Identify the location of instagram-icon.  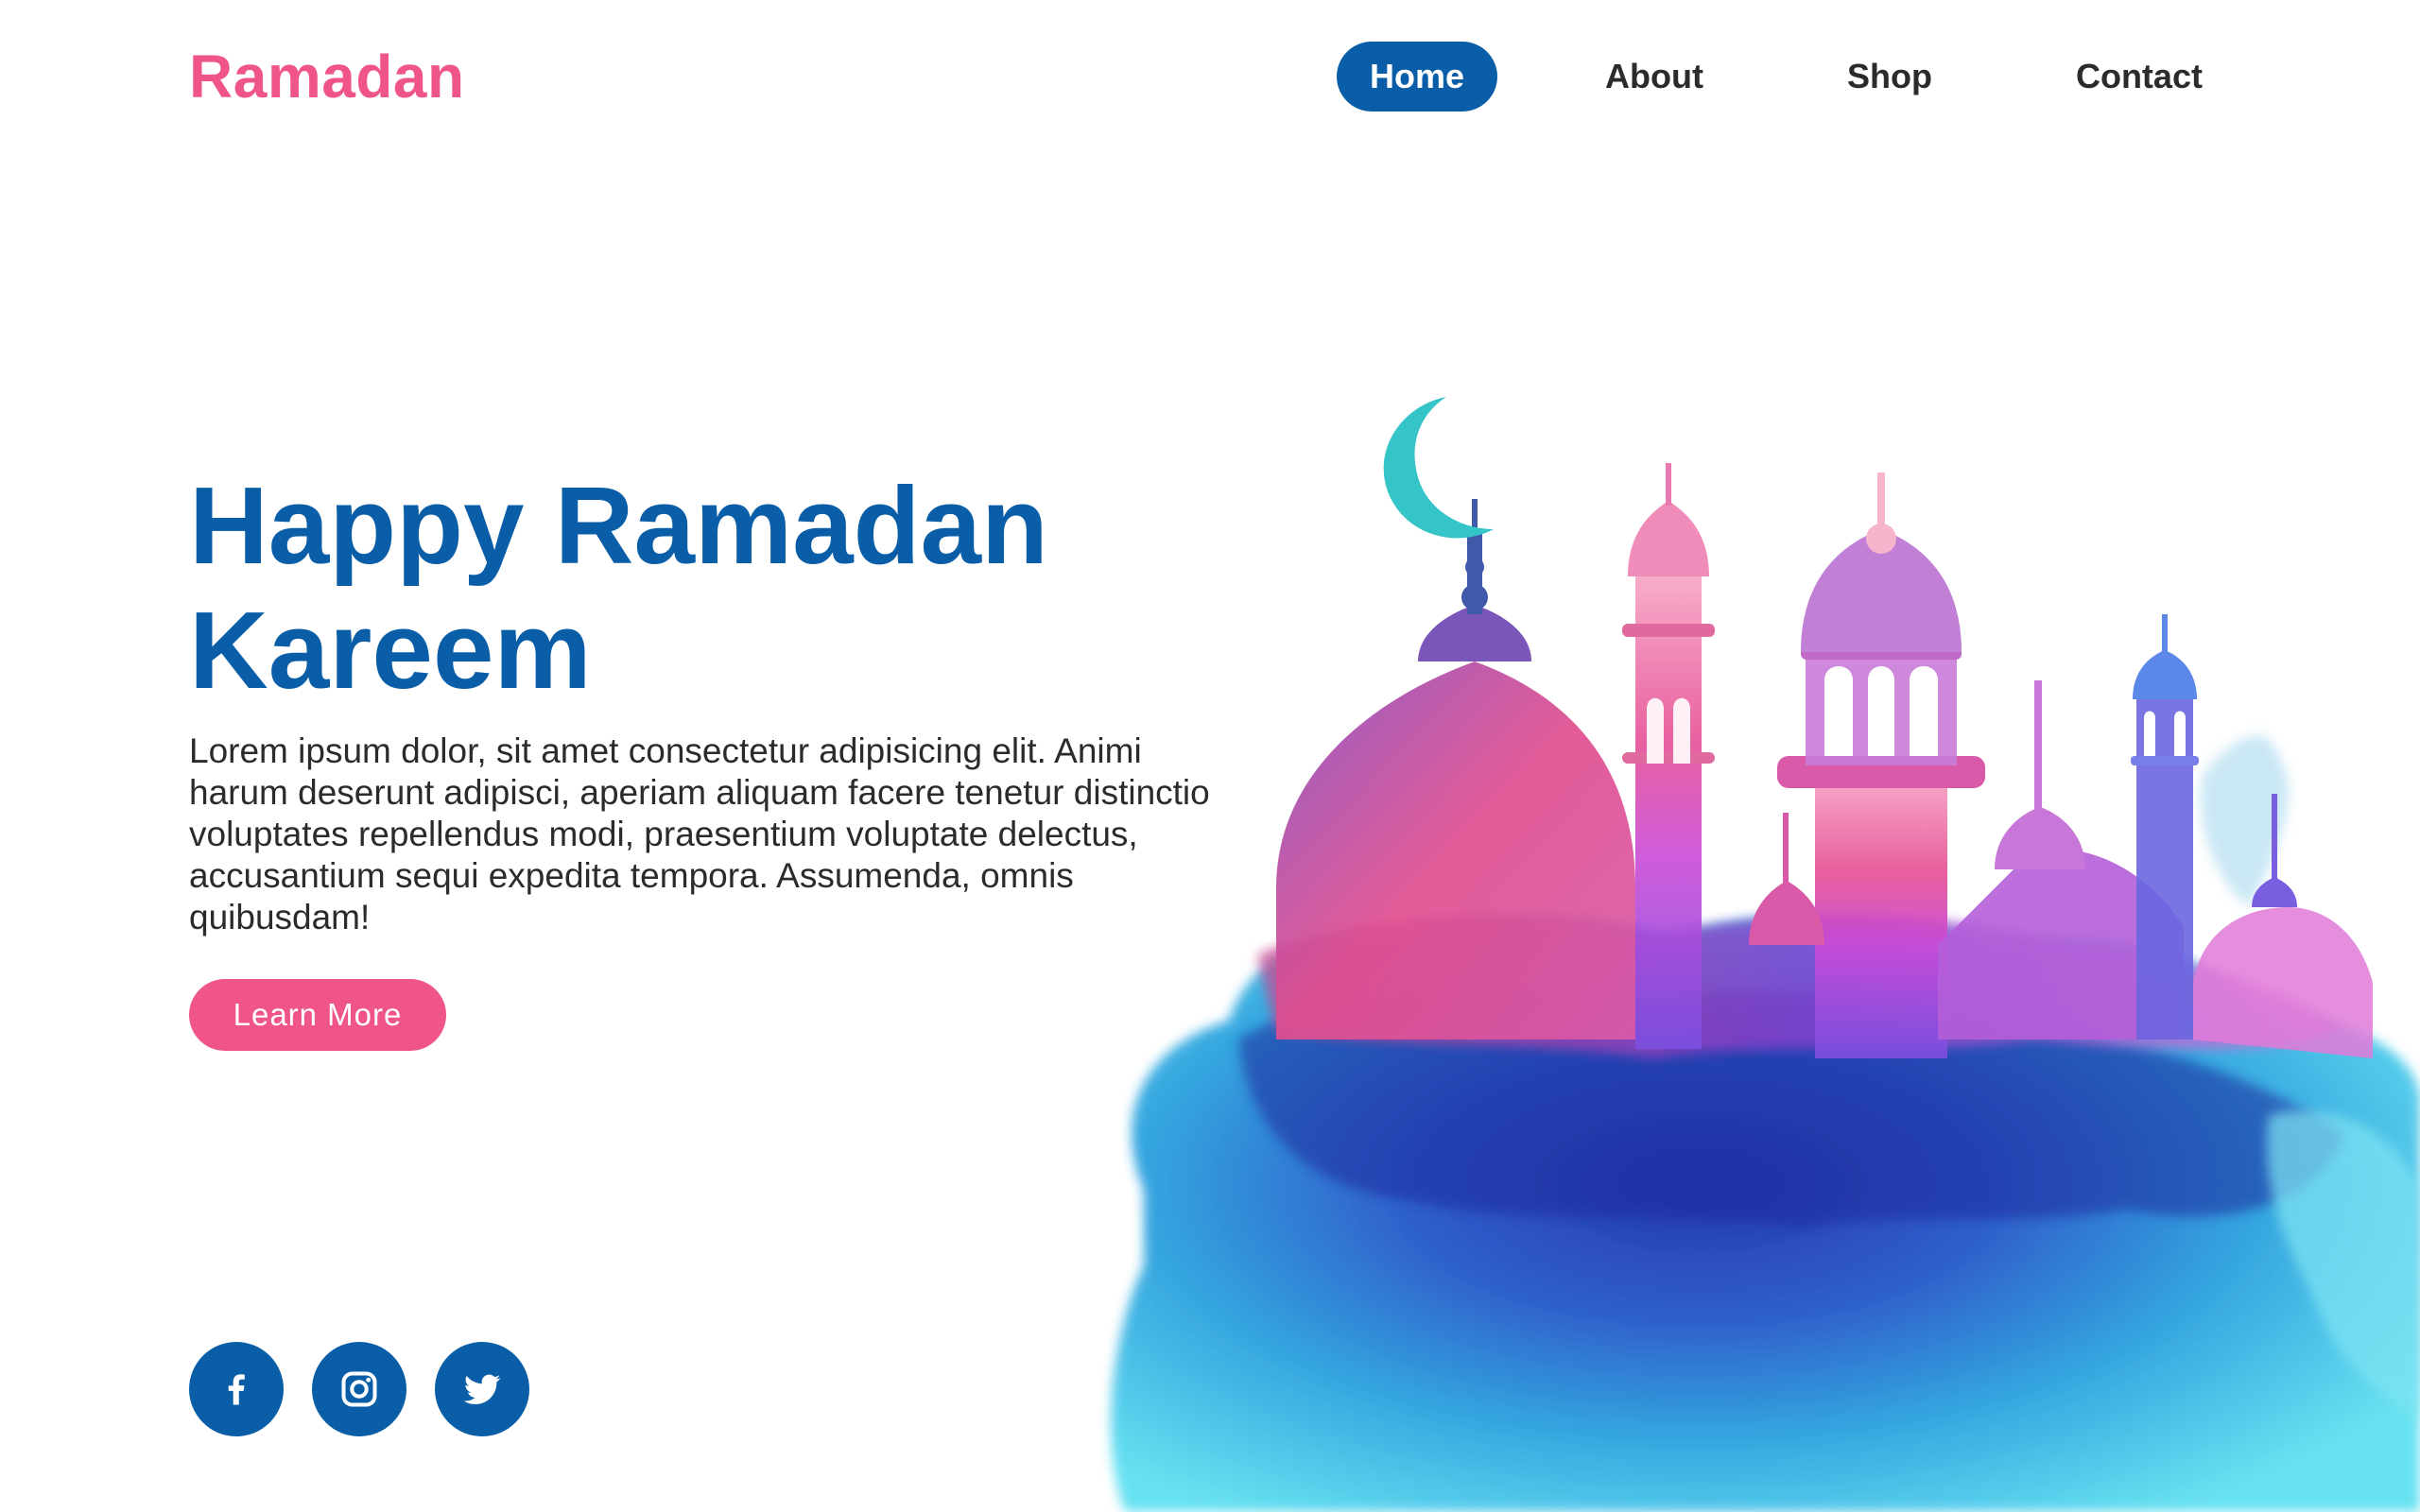
(359, 1389).